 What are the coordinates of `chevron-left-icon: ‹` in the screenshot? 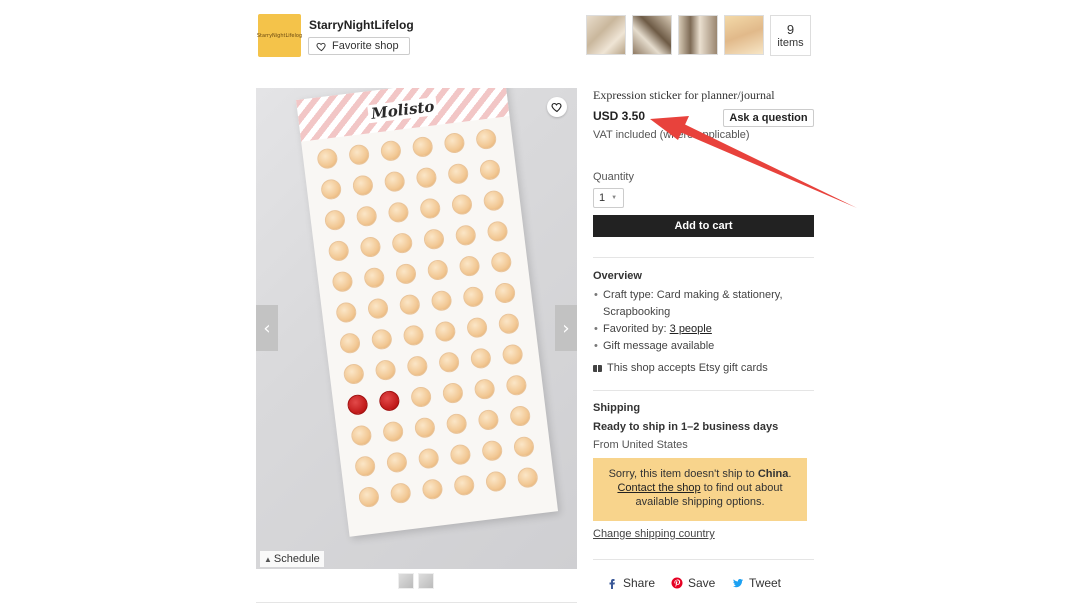 It's located at (267, 328).